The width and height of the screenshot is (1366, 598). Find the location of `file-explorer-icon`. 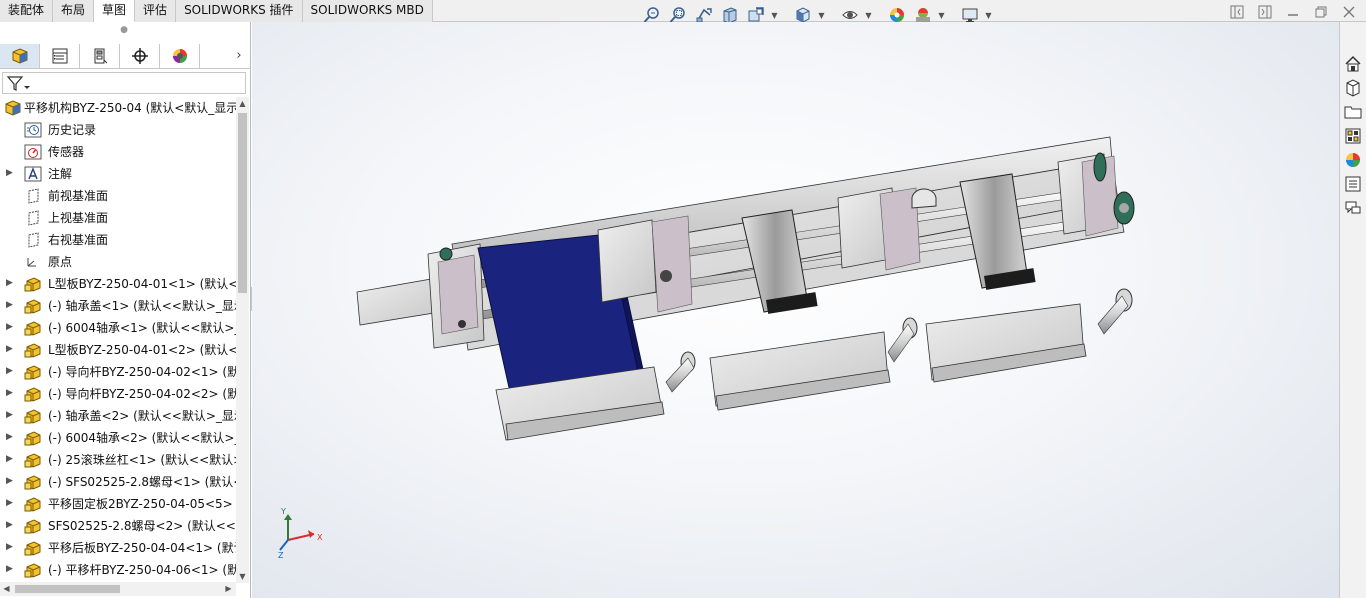

file-explorer-icon is located at coordinates (1353, 112).